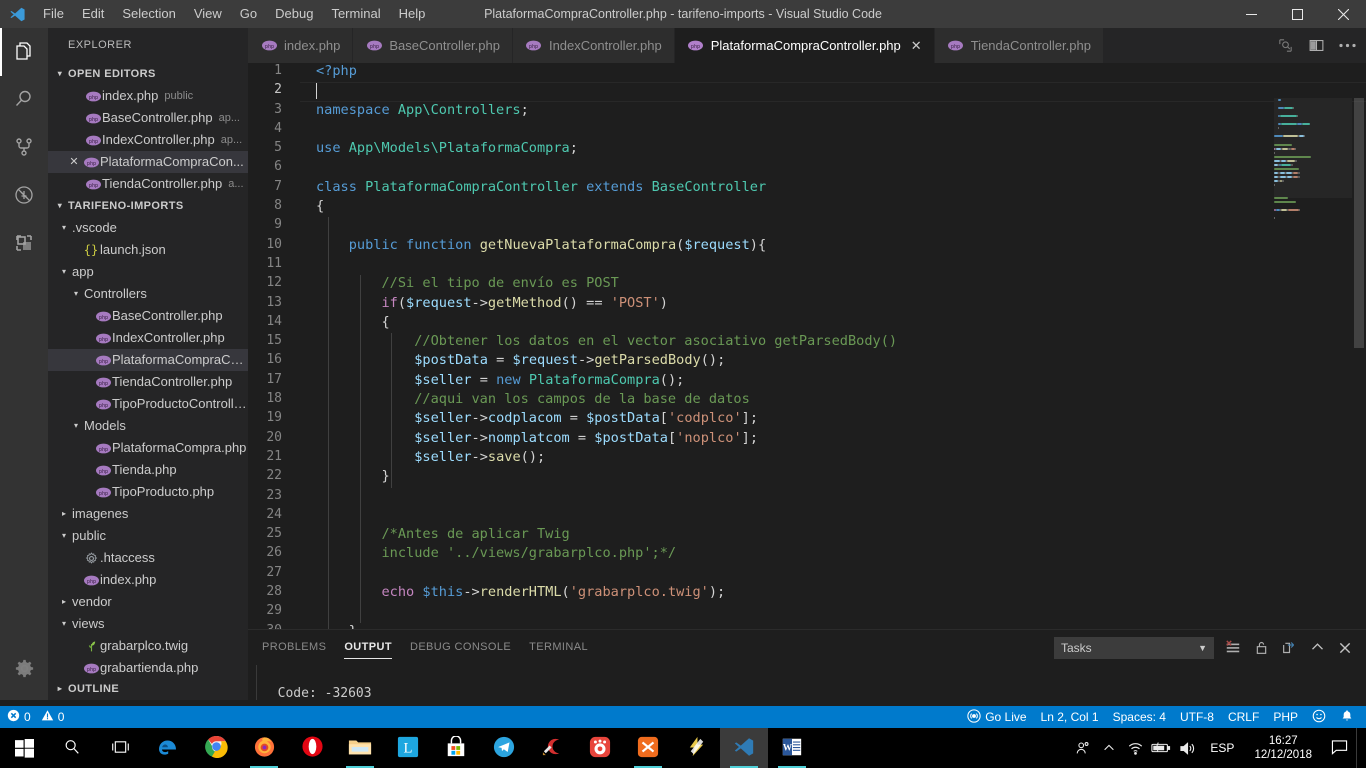  Describe the element at coordinates (294, 14) in the screenshot. I see `menu-debug: Debug` at that location.